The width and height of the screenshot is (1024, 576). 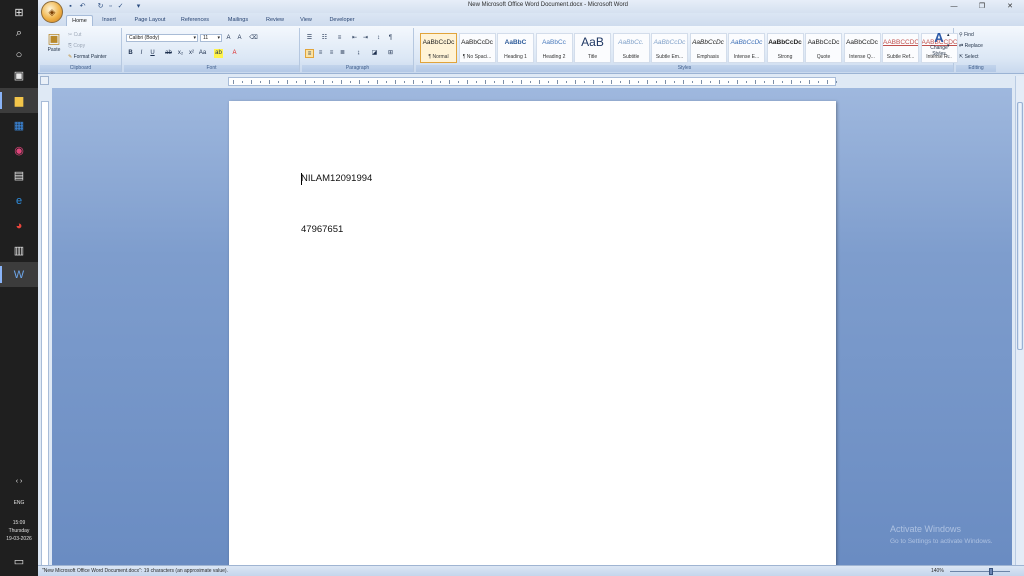 What do you see at coordinates (218, 53) in the screenshot?
I see `highlight-icon: ab` at bounding box center [218, 53].